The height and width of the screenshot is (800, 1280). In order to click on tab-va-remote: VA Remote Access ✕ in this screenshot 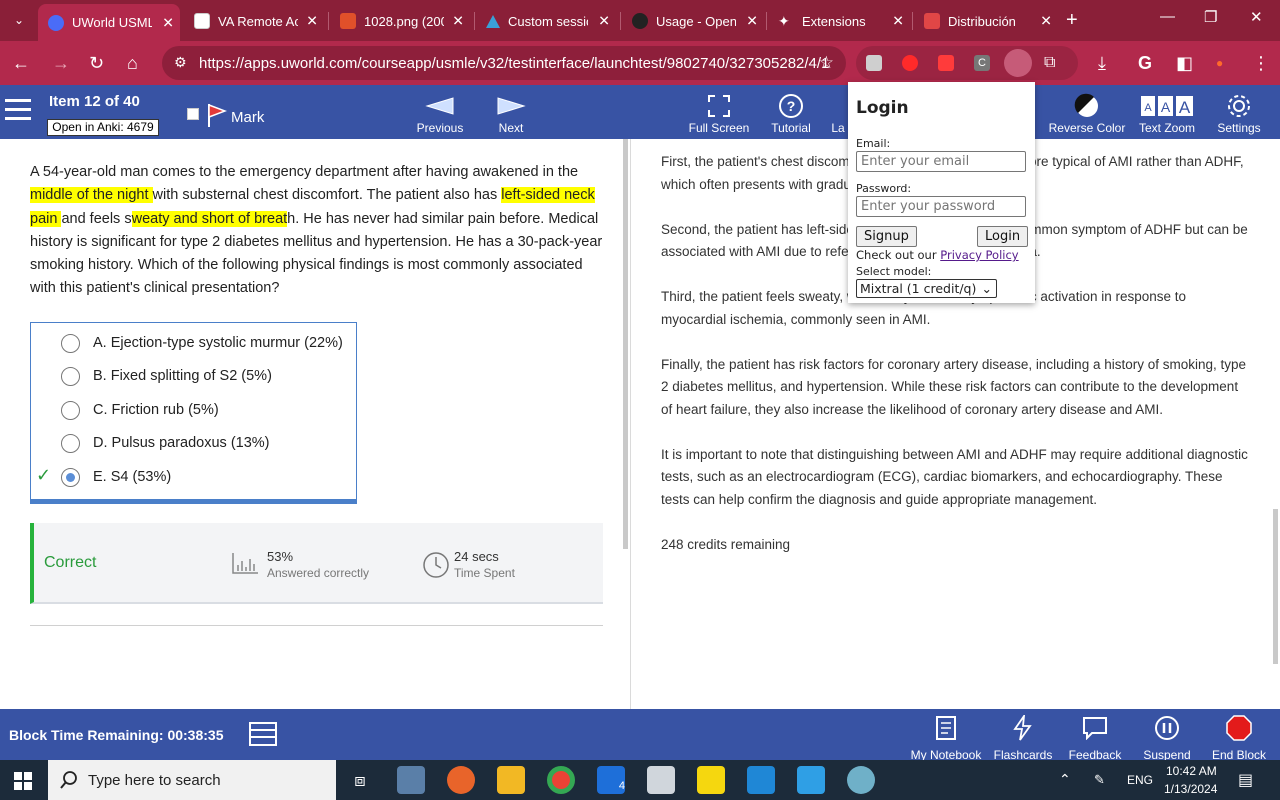, I will do `click(254, 21)`.